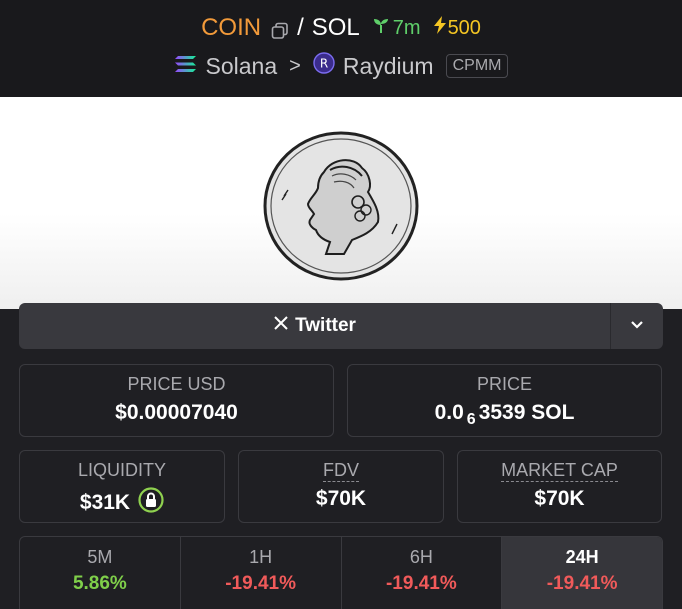 Image resolution: width=682 pixels, height=609 pixels. Describe the element at coordinates (121, 470) in the screenshot. I see `liquidity-label: LIQUIDITY` at that location.